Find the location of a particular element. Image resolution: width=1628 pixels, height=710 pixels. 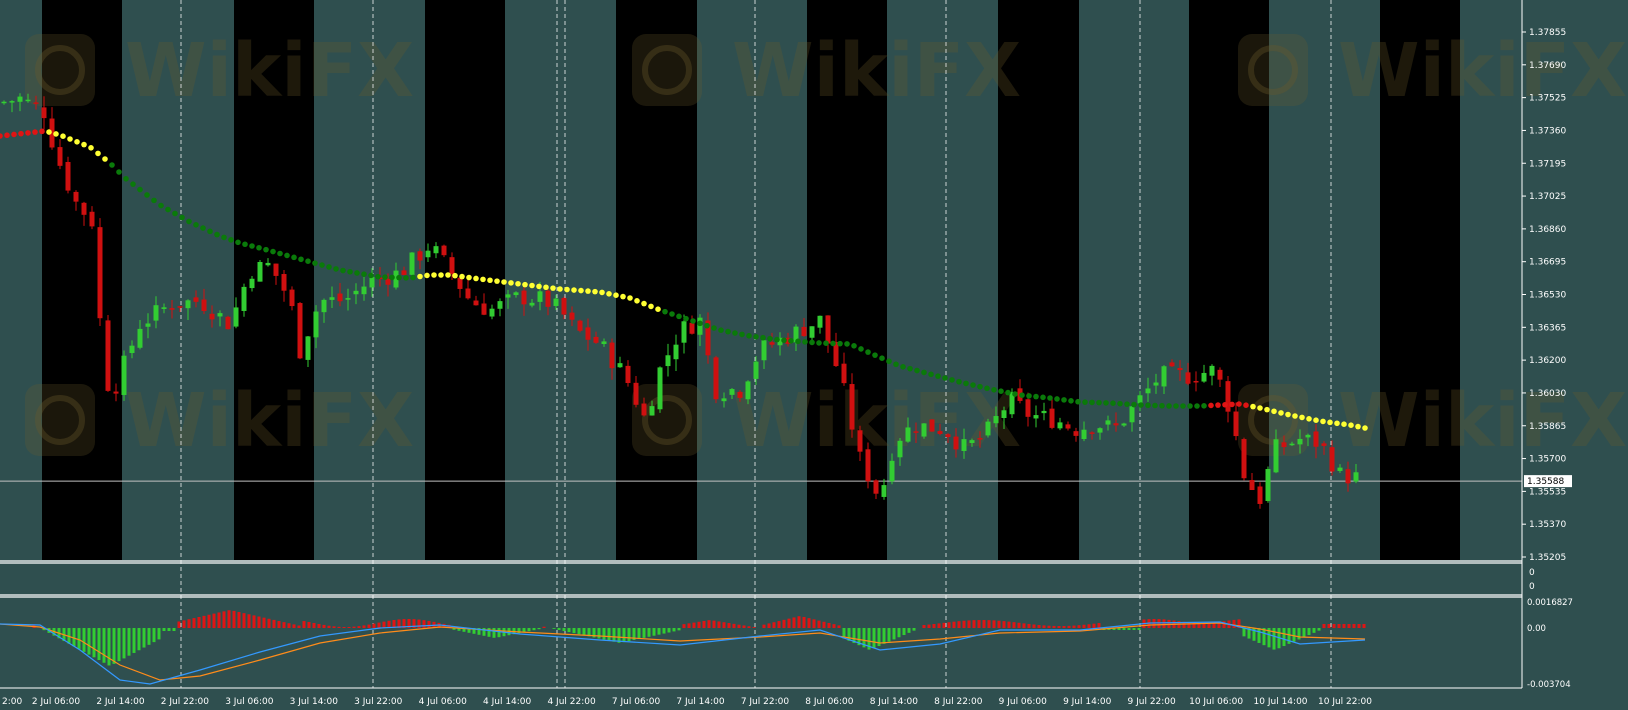

session-band is located at coordinates (465, 280).